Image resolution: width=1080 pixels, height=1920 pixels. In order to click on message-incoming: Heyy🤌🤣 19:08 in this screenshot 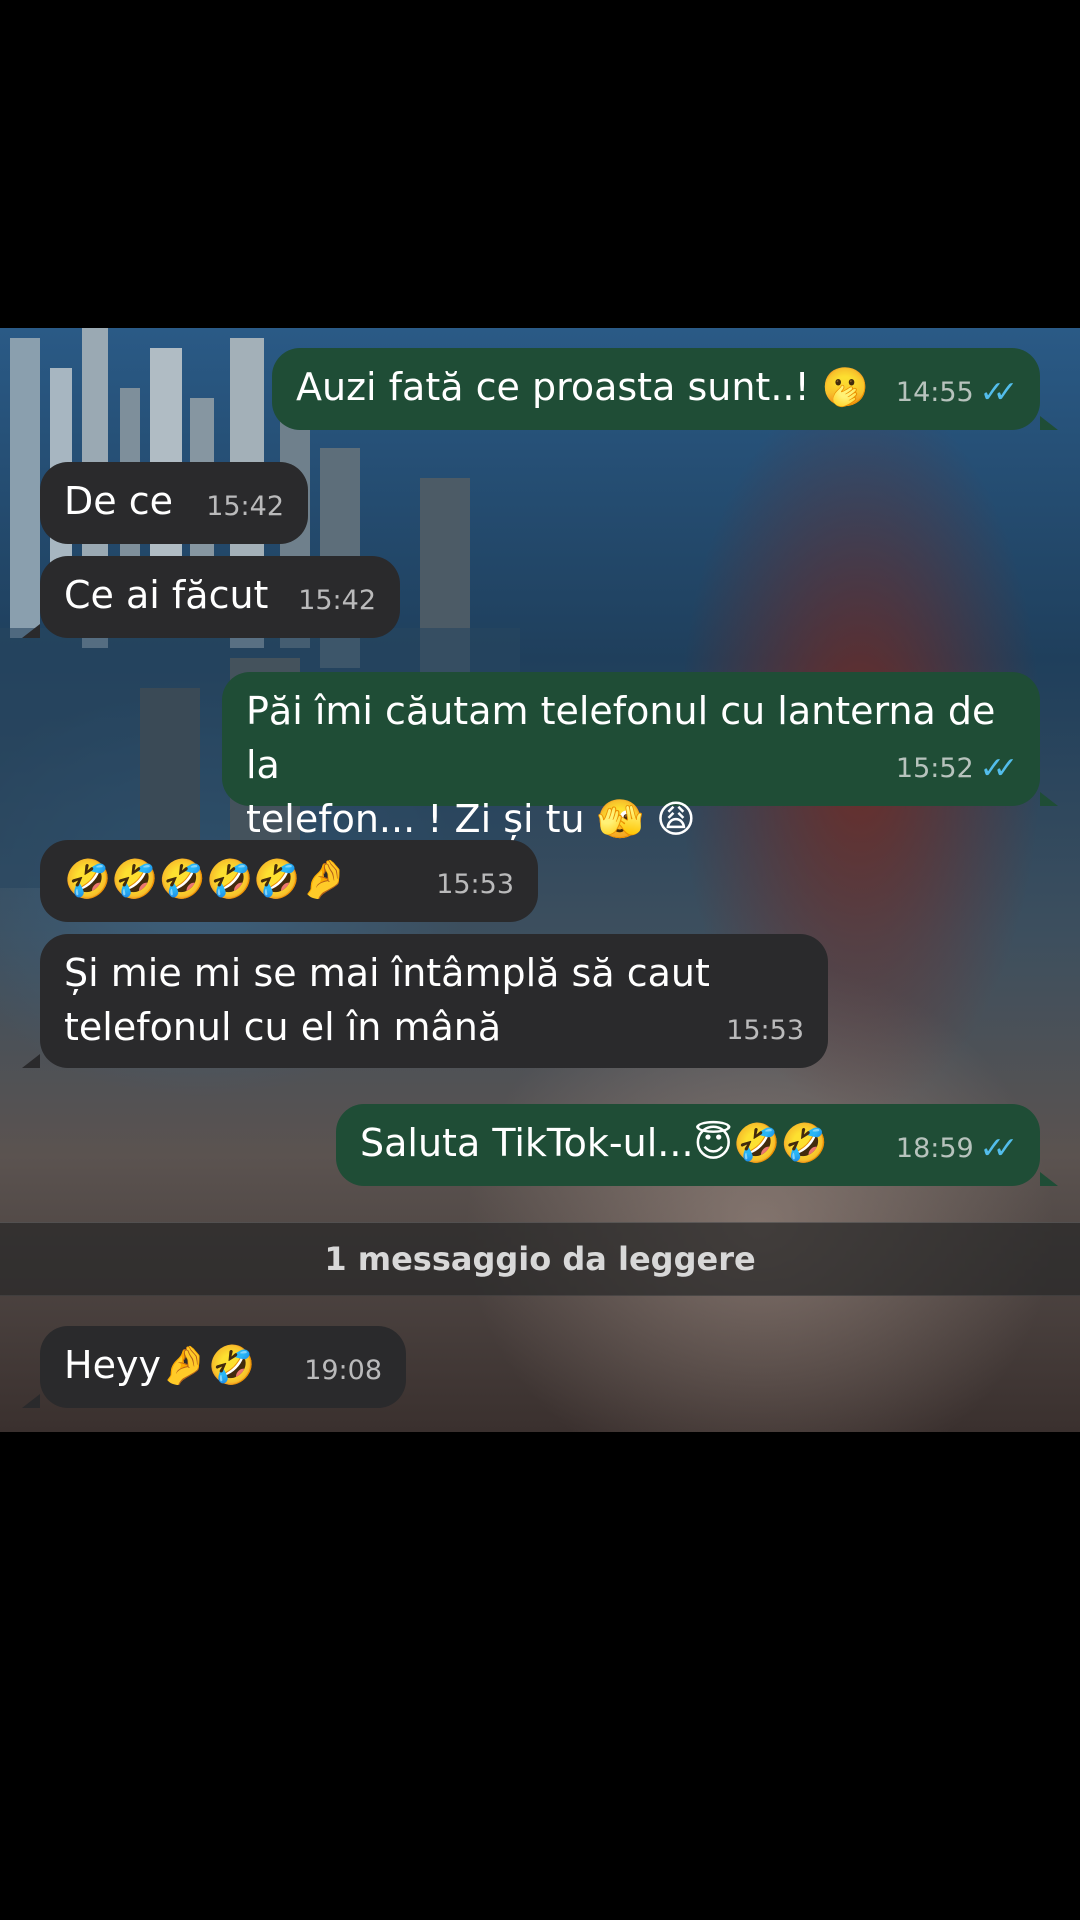, I will do `click(223, 1367)`.